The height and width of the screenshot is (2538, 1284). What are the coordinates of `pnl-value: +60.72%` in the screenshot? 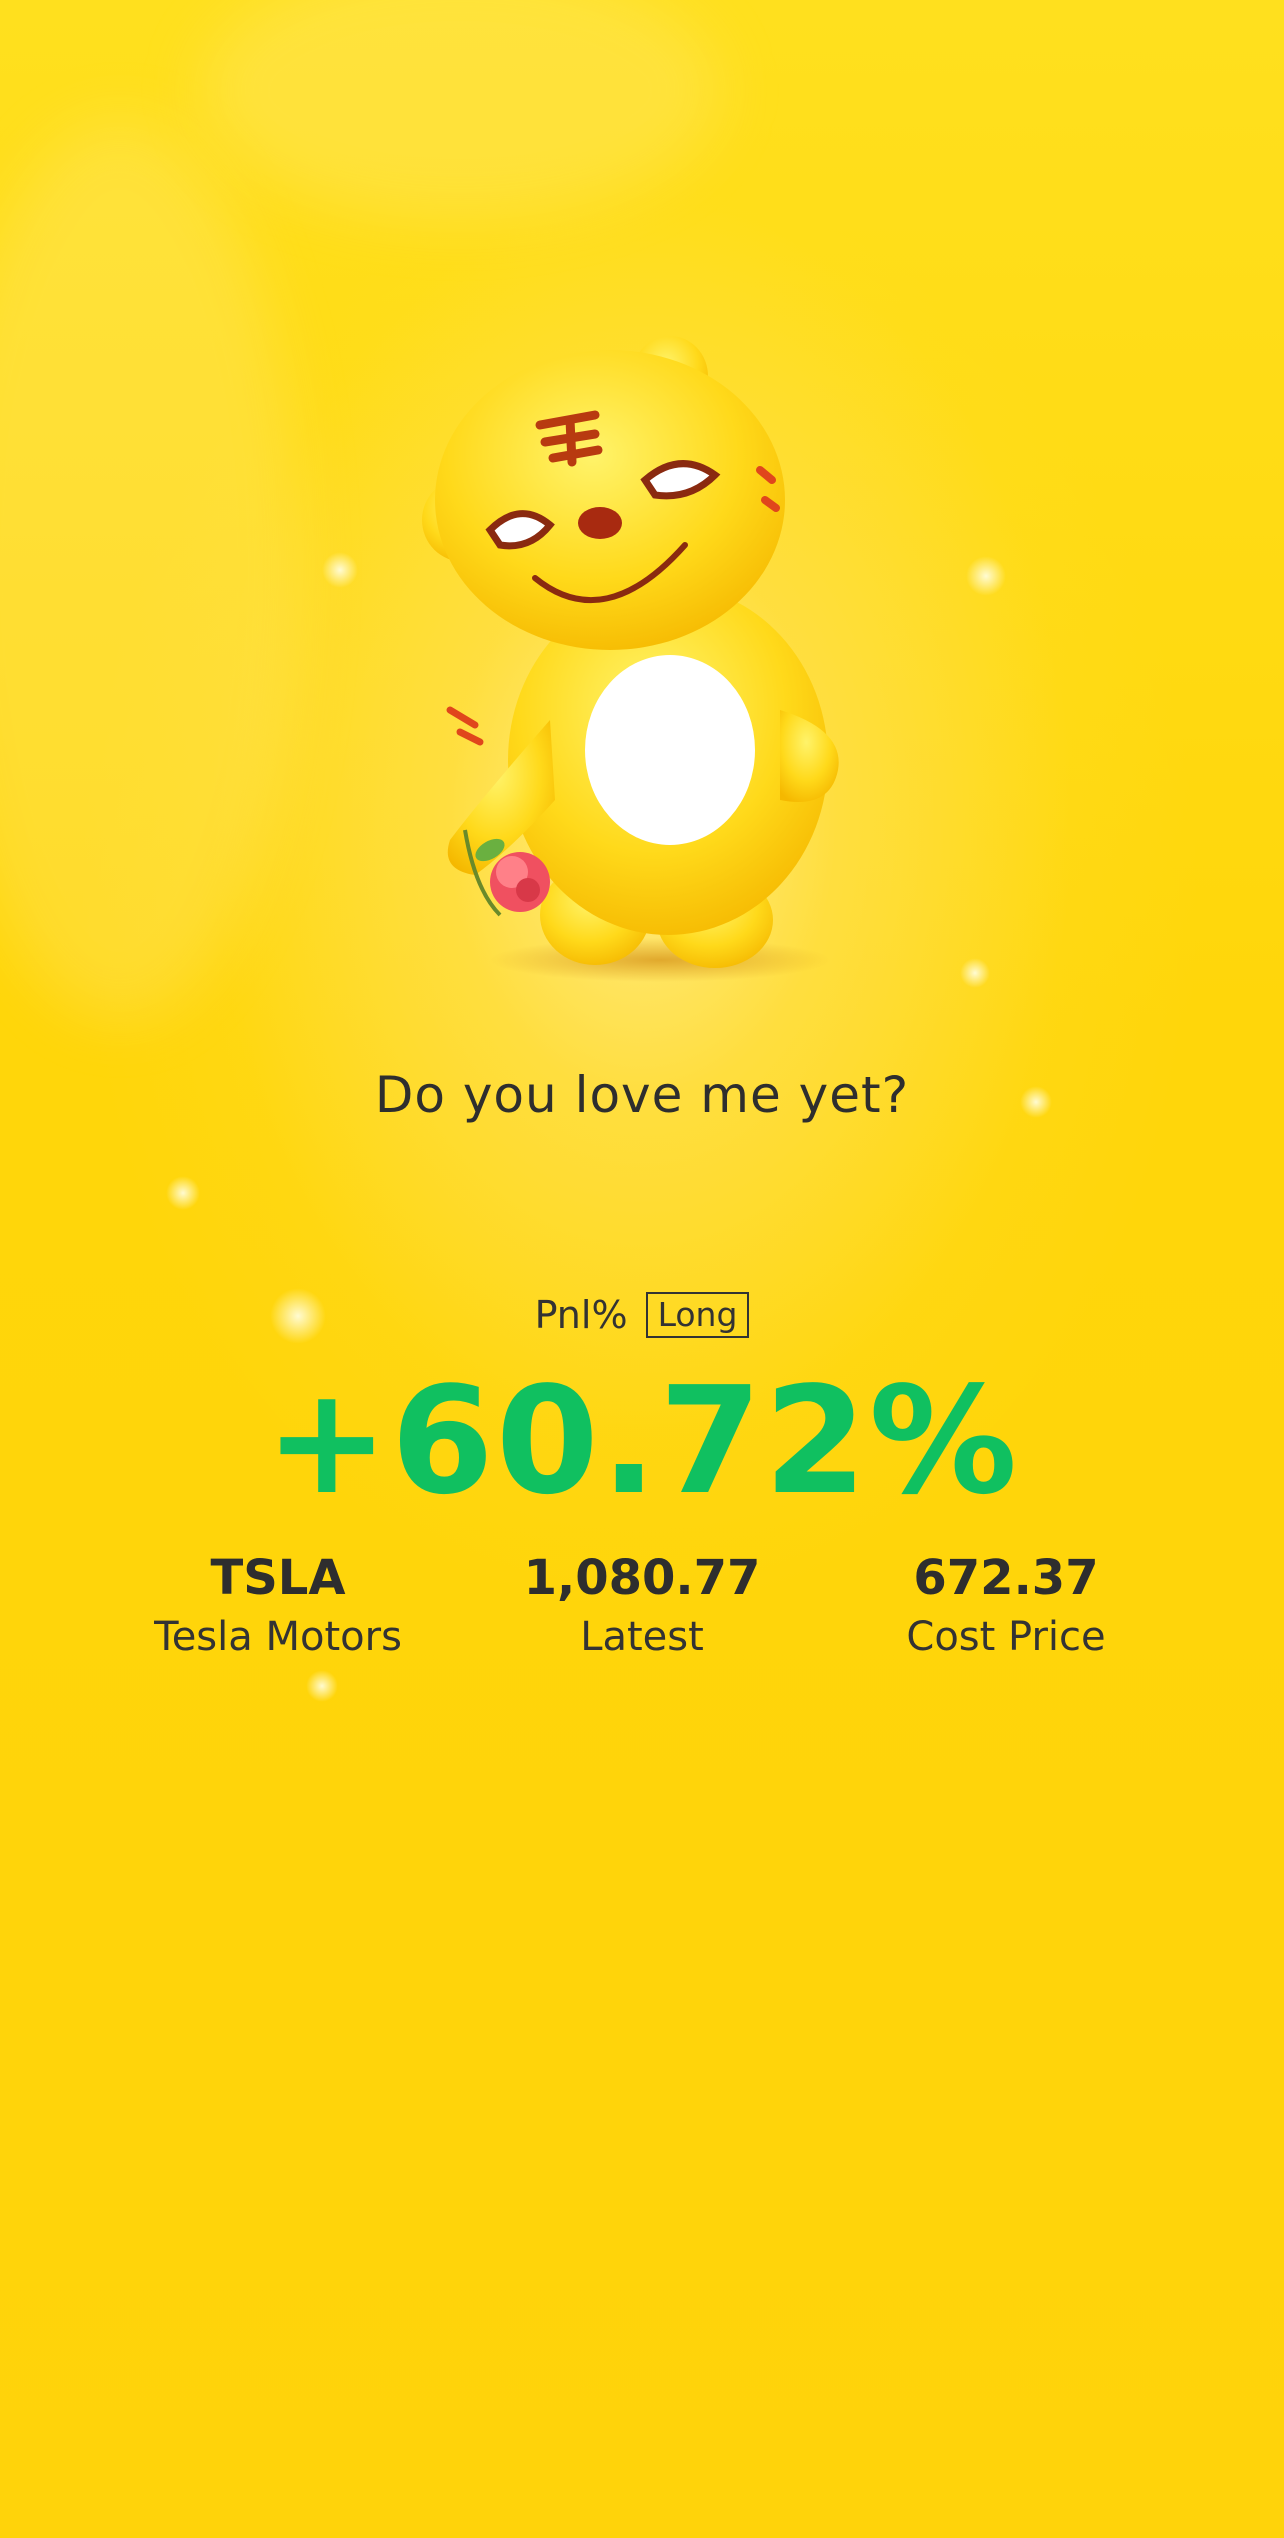 It's located at (642, 1441).